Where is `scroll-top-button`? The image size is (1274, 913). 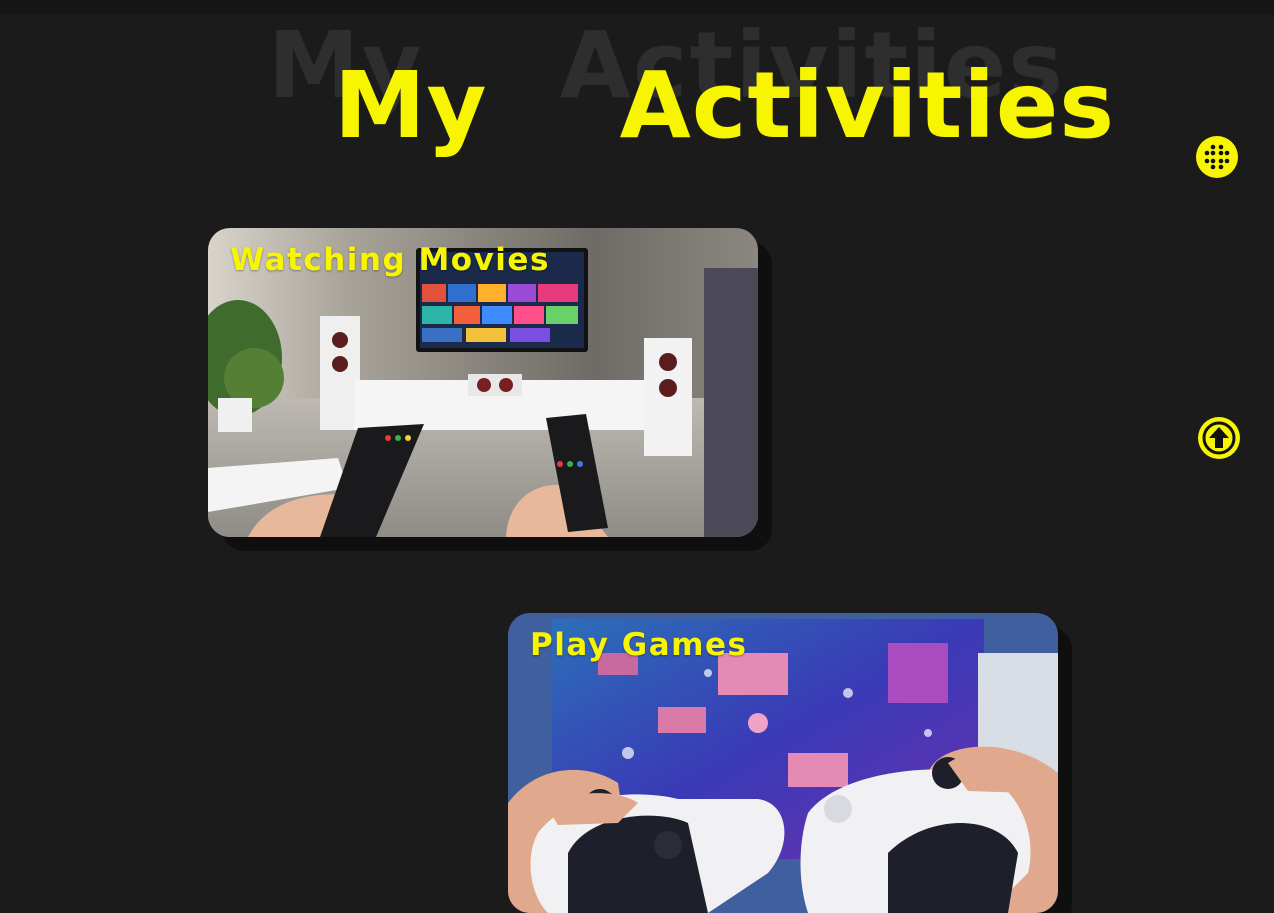 scroll-top-button is located at coordinates (1219, 438).